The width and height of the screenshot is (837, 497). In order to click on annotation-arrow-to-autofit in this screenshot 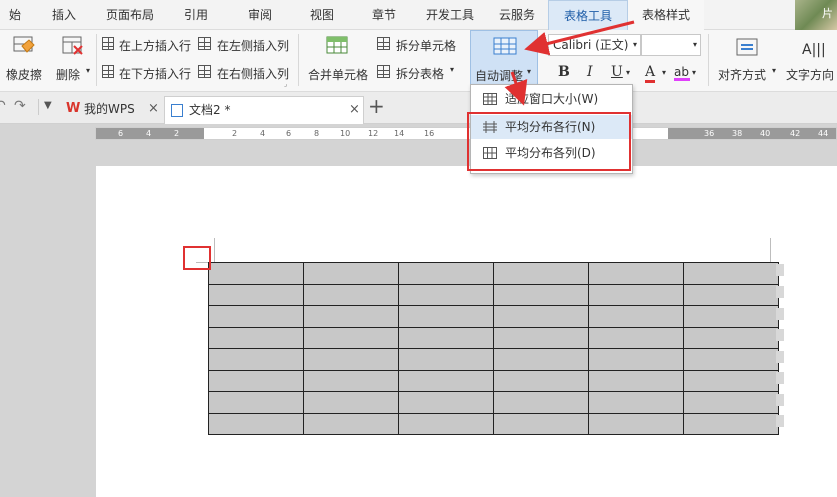, I will do `click(579, 38)`.